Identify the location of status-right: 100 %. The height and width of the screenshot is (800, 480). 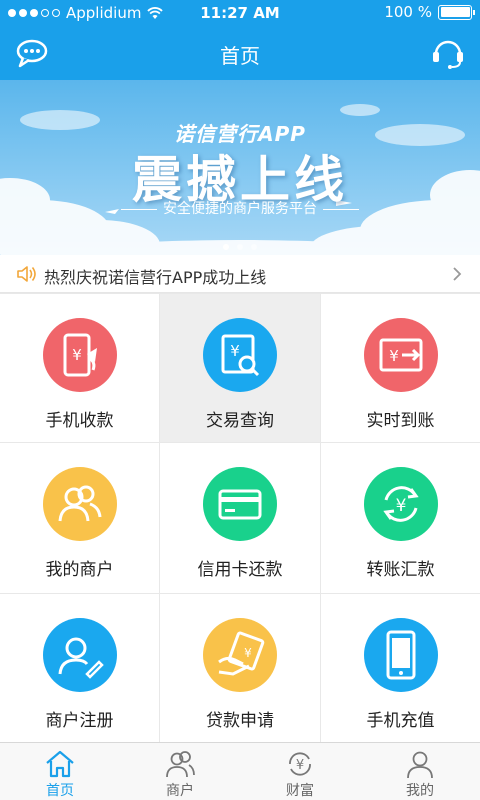
(429, 12).